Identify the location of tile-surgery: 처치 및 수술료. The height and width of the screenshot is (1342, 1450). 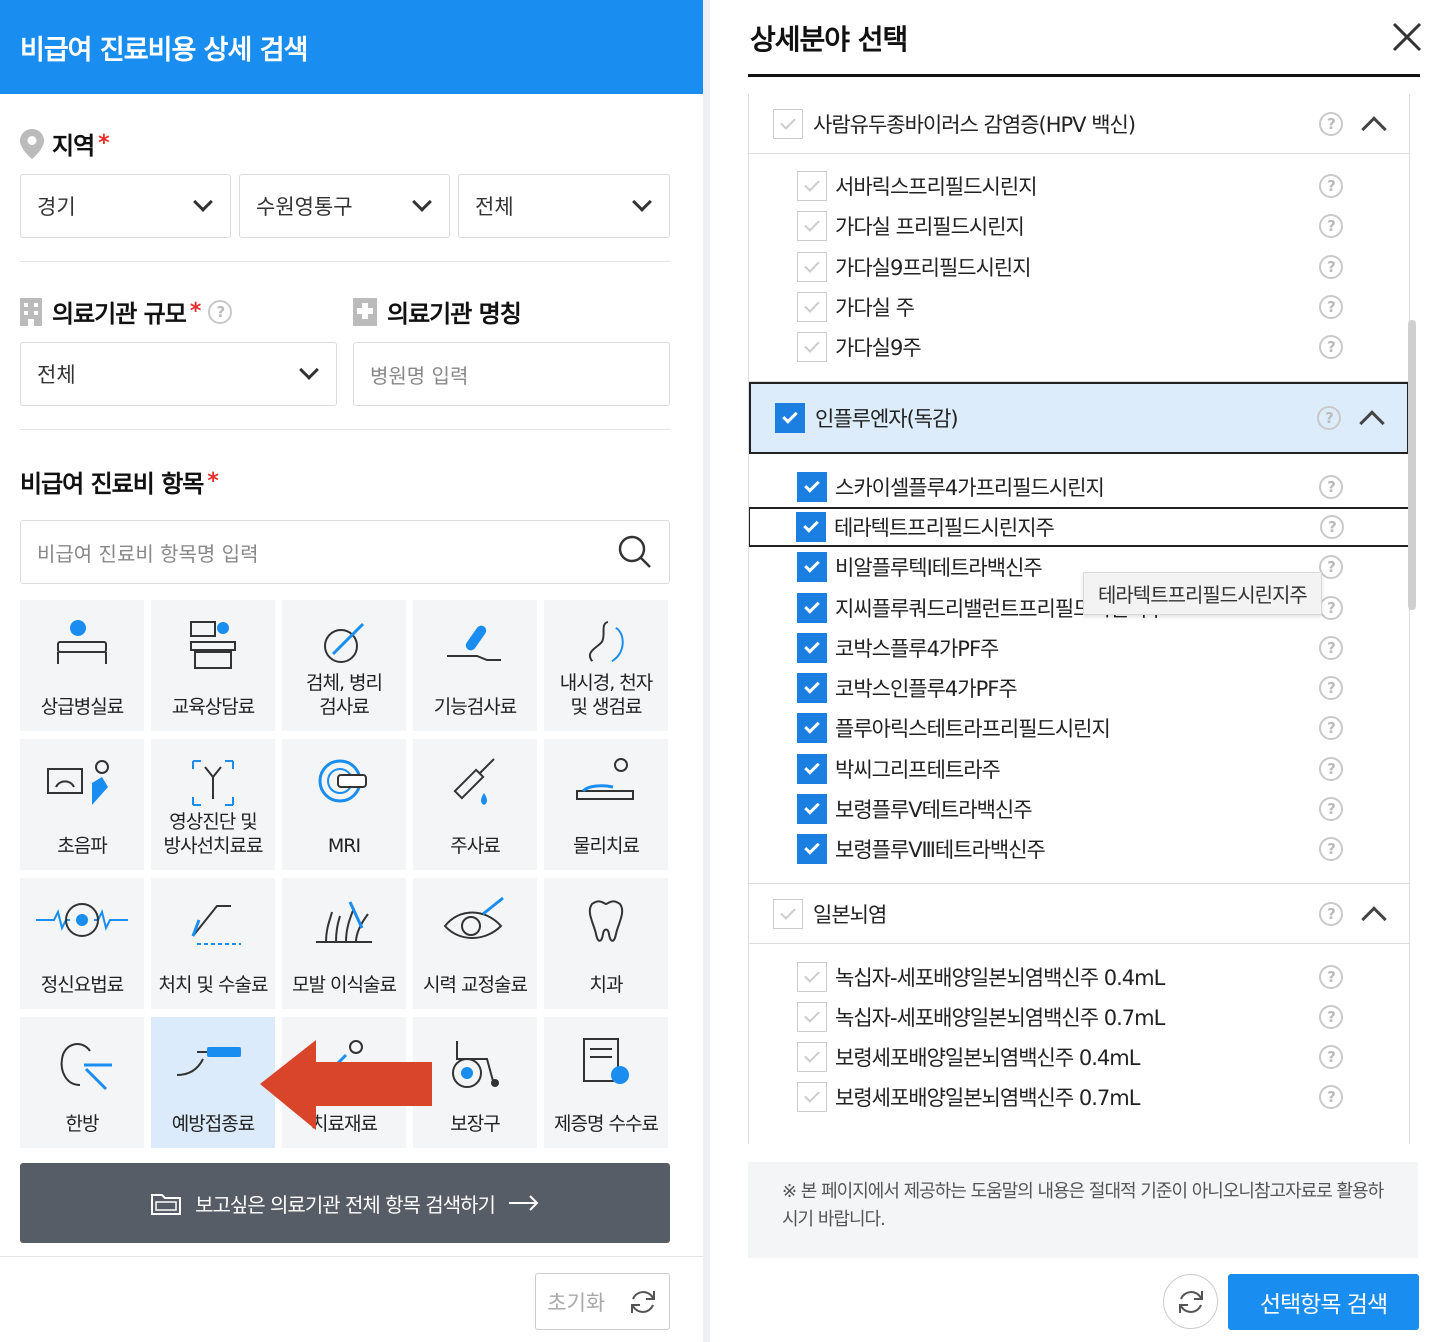
(213, 943).